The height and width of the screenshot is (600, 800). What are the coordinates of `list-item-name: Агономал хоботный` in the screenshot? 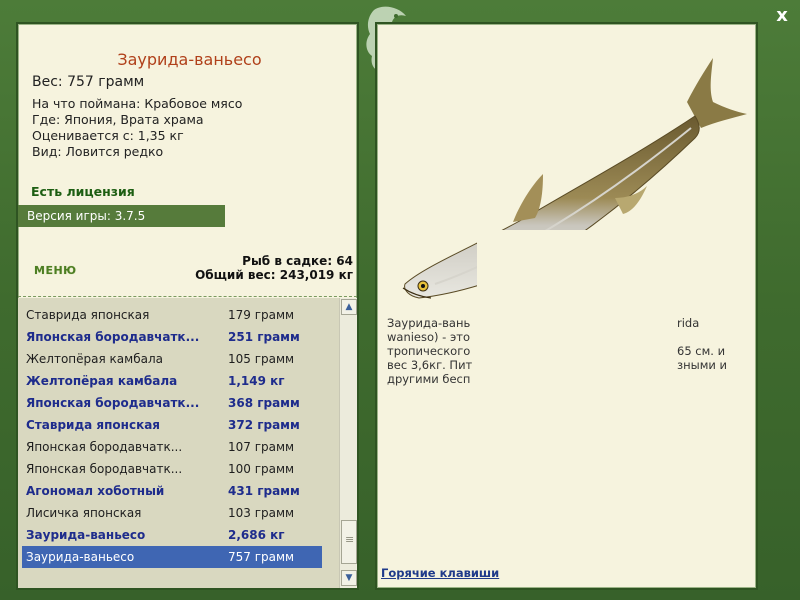 It's located at (95, 491).